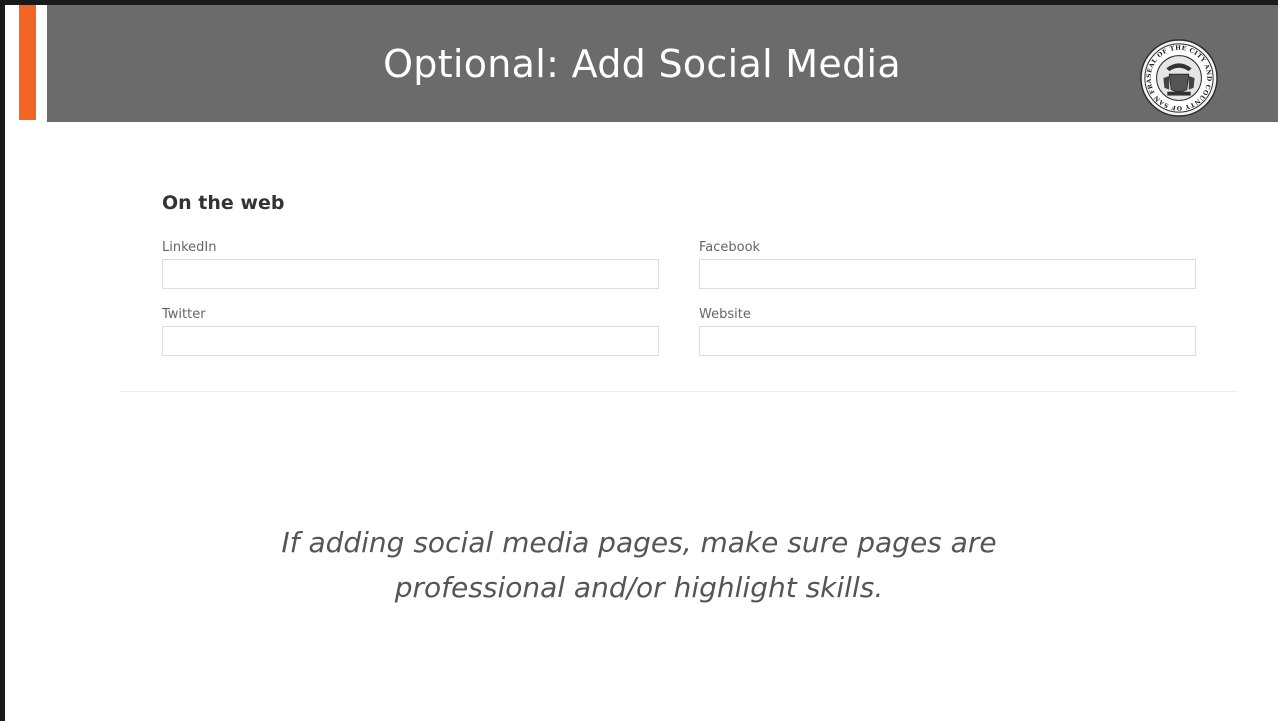 This screenshot has width=1278, height=721. I want to click on facebook-input, so click(947, 274).